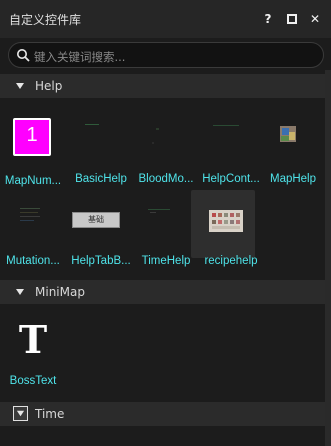  I want to click on section-label: Time, so click(50, 414).